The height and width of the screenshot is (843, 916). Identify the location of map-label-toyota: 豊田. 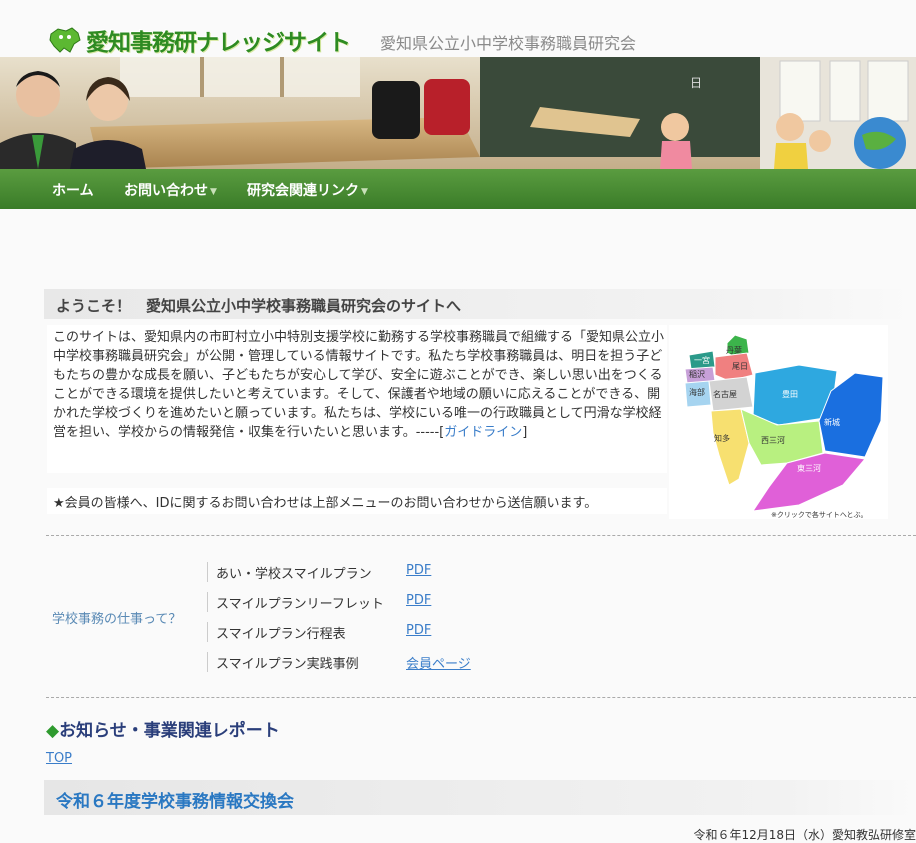
(790, 394).